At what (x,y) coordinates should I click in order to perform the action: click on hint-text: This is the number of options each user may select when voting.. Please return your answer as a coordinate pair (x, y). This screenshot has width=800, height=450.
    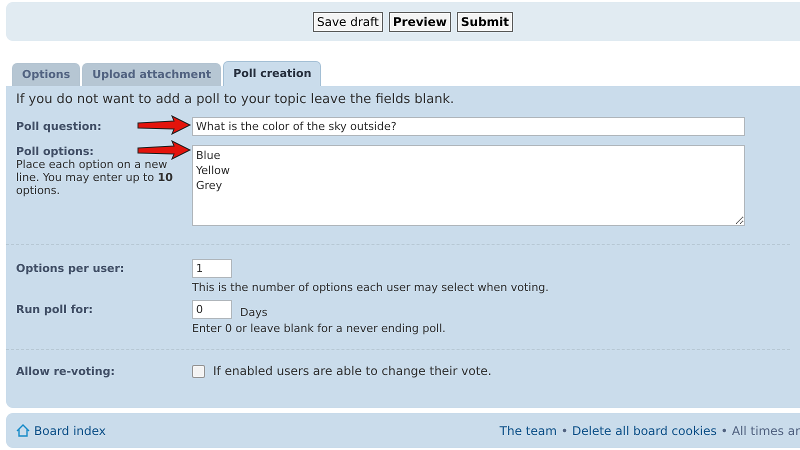
    Looking at the image, I should click on (371, 287).